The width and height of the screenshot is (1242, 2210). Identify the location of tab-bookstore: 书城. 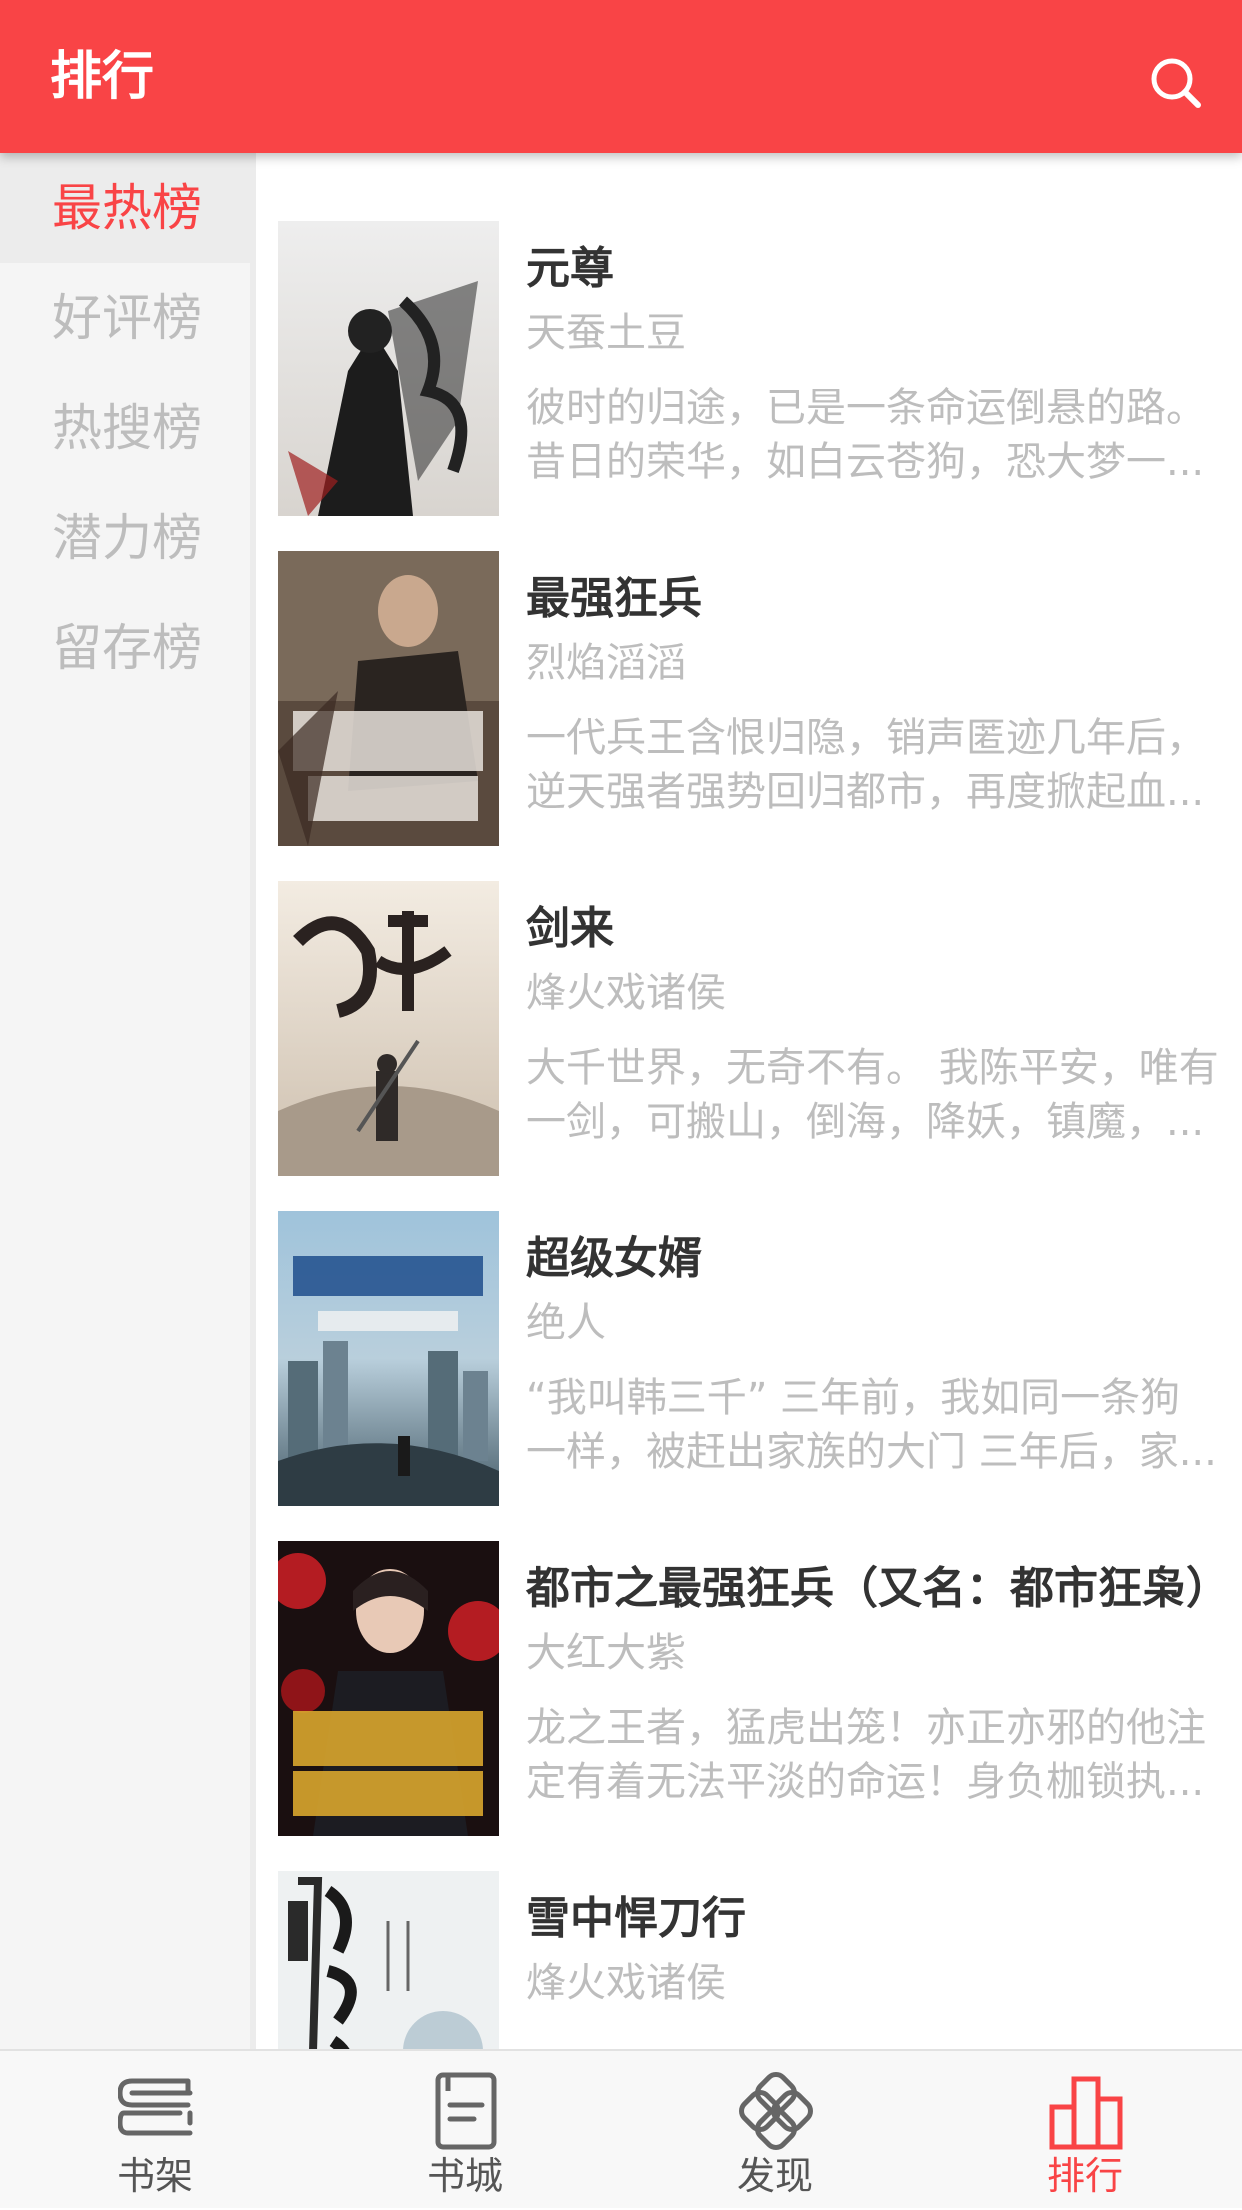
(465, 2130).